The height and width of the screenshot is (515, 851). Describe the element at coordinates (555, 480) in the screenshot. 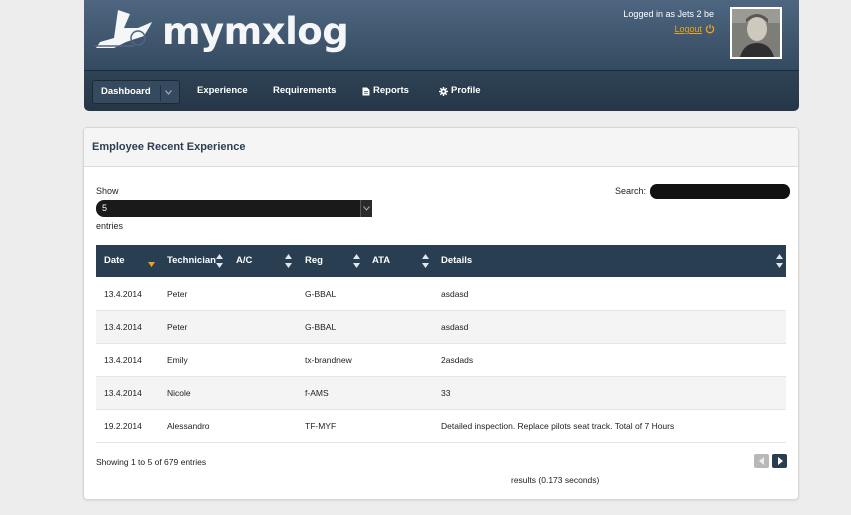

I see `query-results-time: results (0.173 seconds)` at that location.